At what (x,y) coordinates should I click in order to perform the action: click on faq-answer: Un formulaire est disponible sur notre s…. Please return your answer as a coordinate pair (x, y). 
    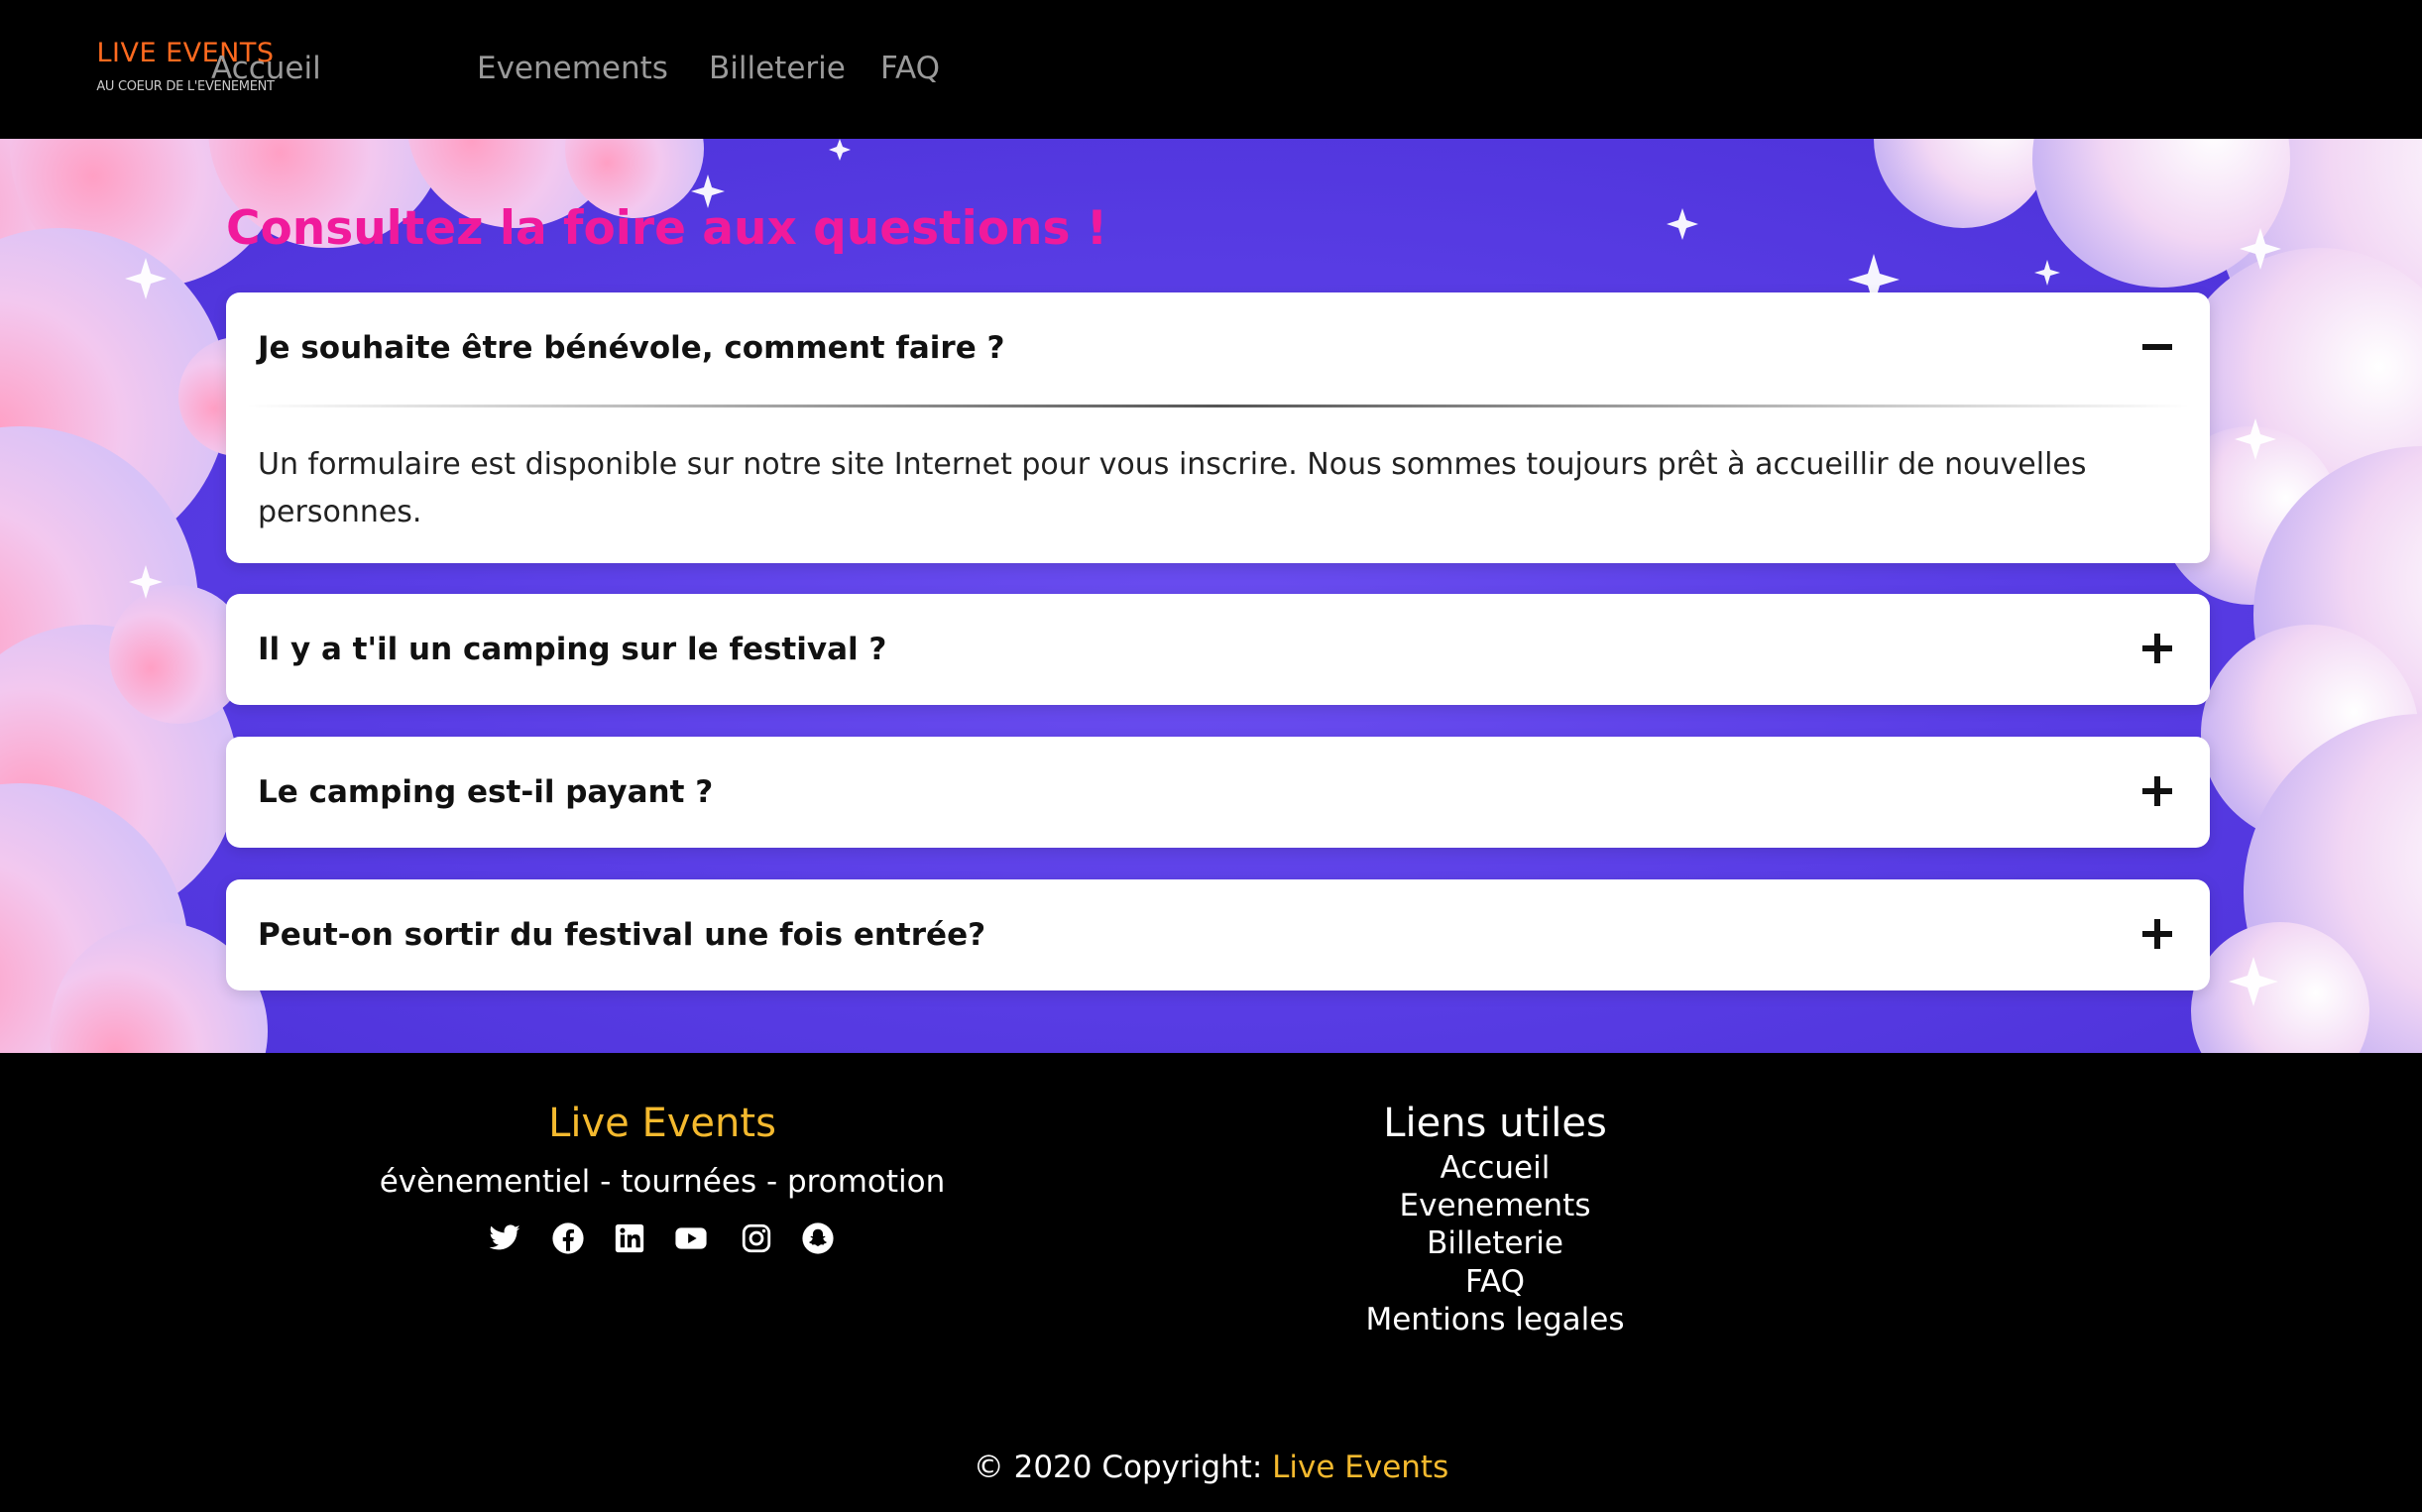
    Looking at the image, I should click on (1172, 488).